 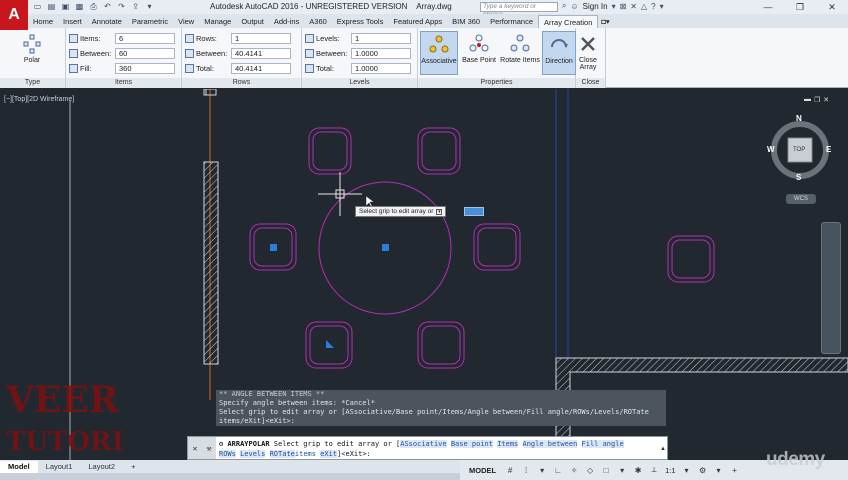 What do you see at coordinates (439, 211) in the screenshot?
I see `tooltip-options-icon: ▾` at bounding box center [439, 211].